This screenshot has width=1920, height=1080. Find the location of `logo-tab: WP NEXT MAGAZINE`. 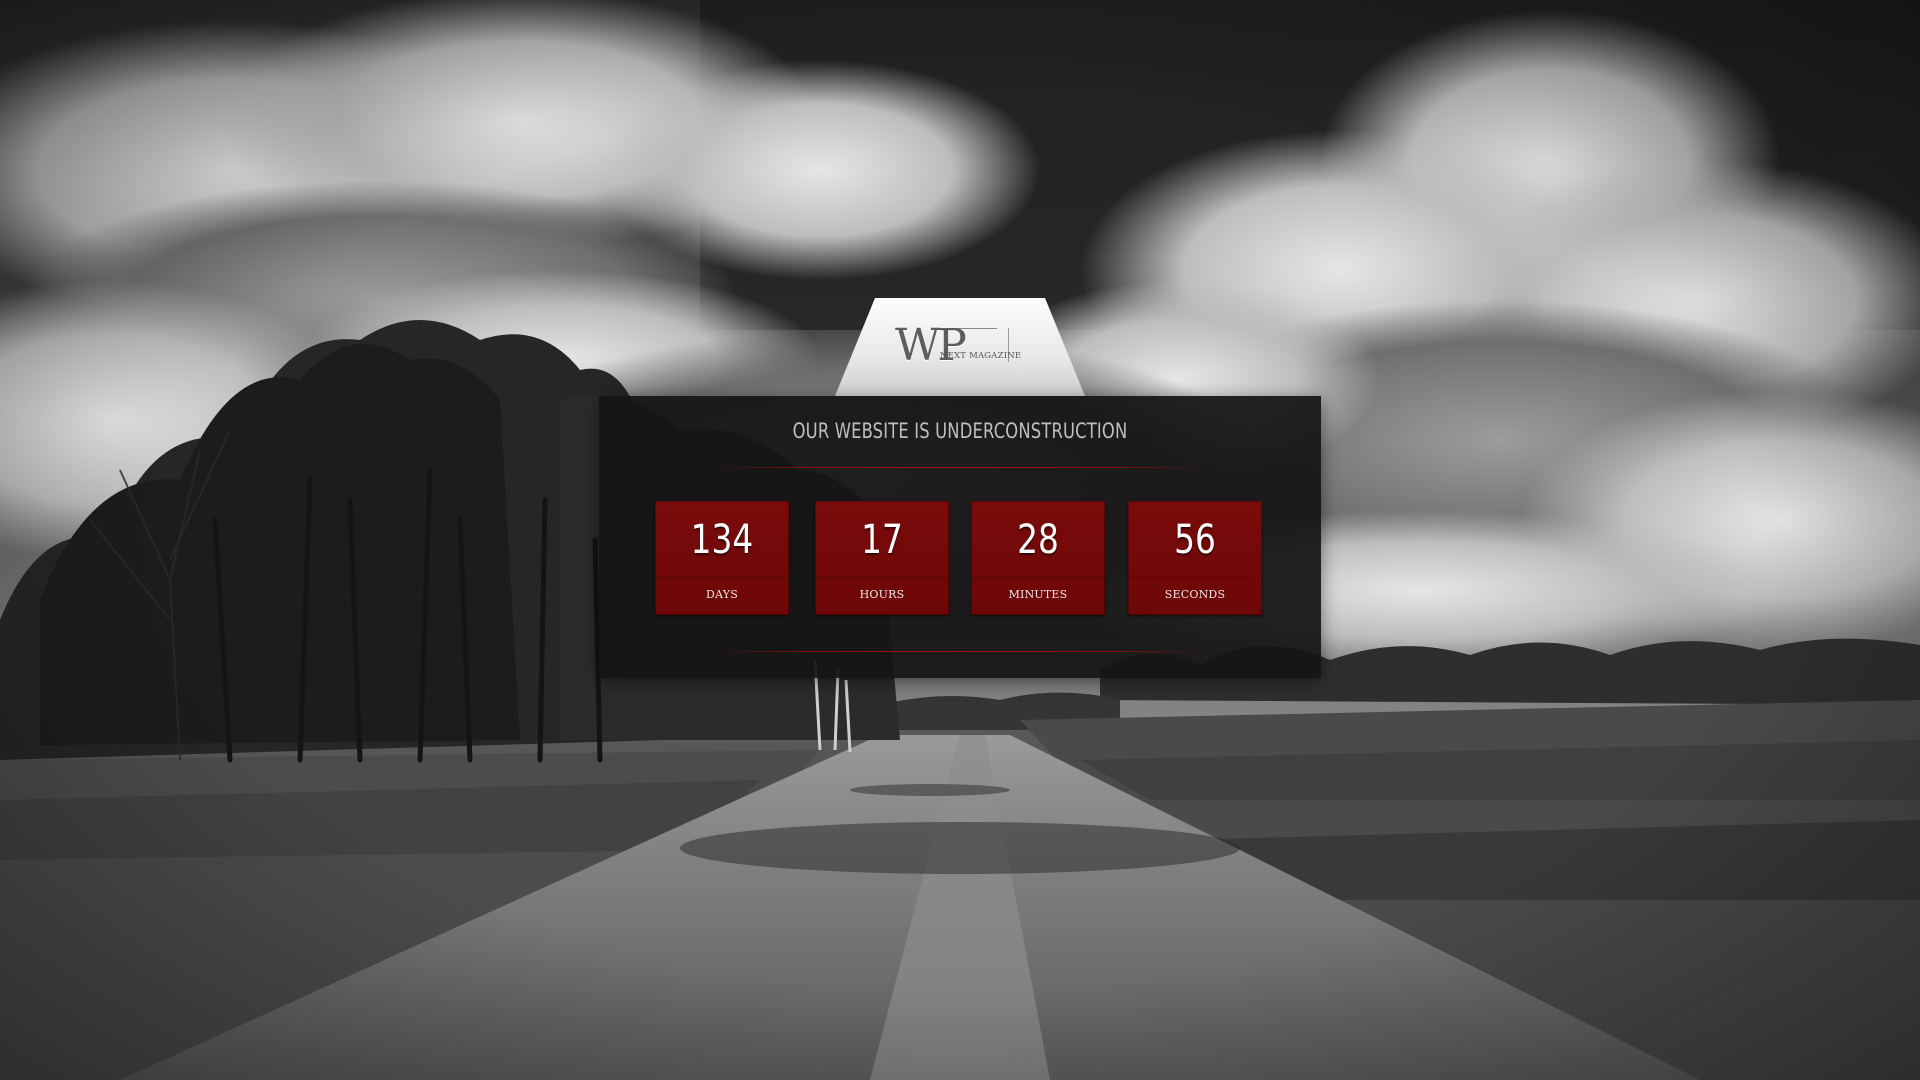

logo-tab: WP NEXT MAGAZINE is located at coordinates (960, 347).